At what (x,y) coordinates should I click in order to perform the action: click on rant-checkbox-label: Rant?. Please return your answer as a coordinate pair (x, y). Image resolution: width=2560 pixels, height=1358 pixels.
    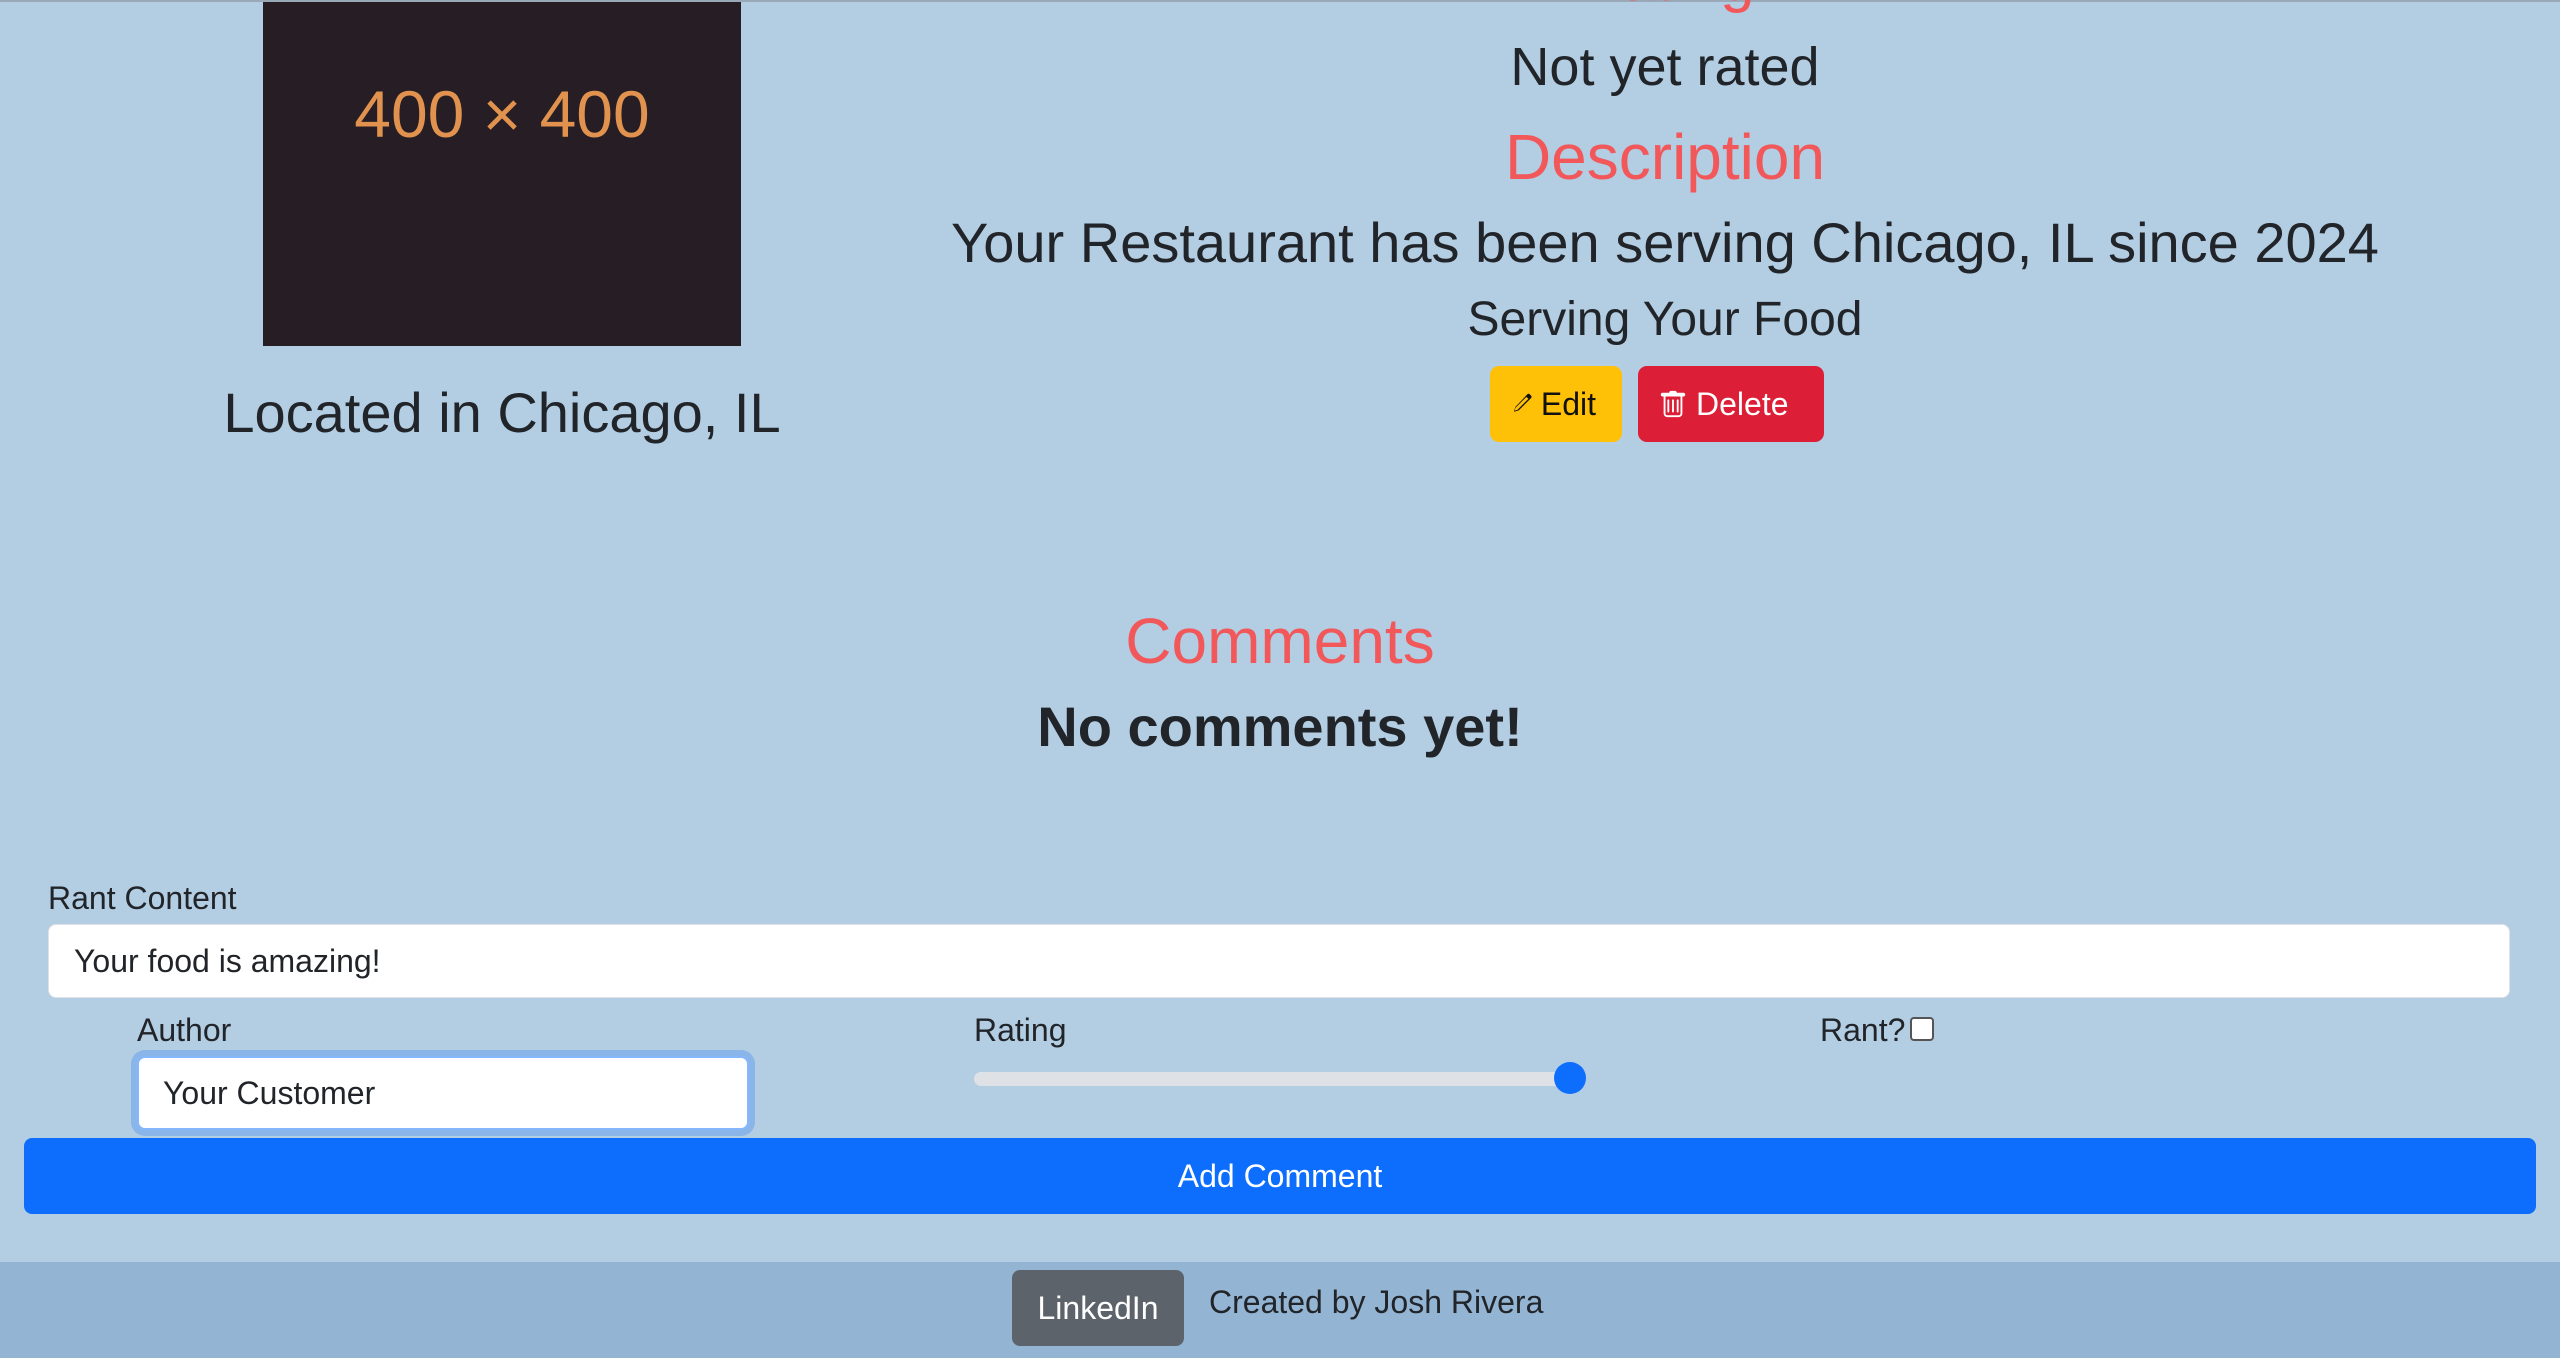
    Looking at the image, I should click on (1863, 1030).